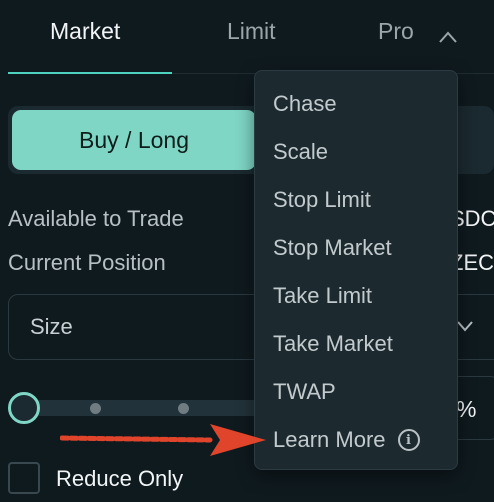 The image size is (494, 502). I want to click on size-label: Size, so click(51, 326).